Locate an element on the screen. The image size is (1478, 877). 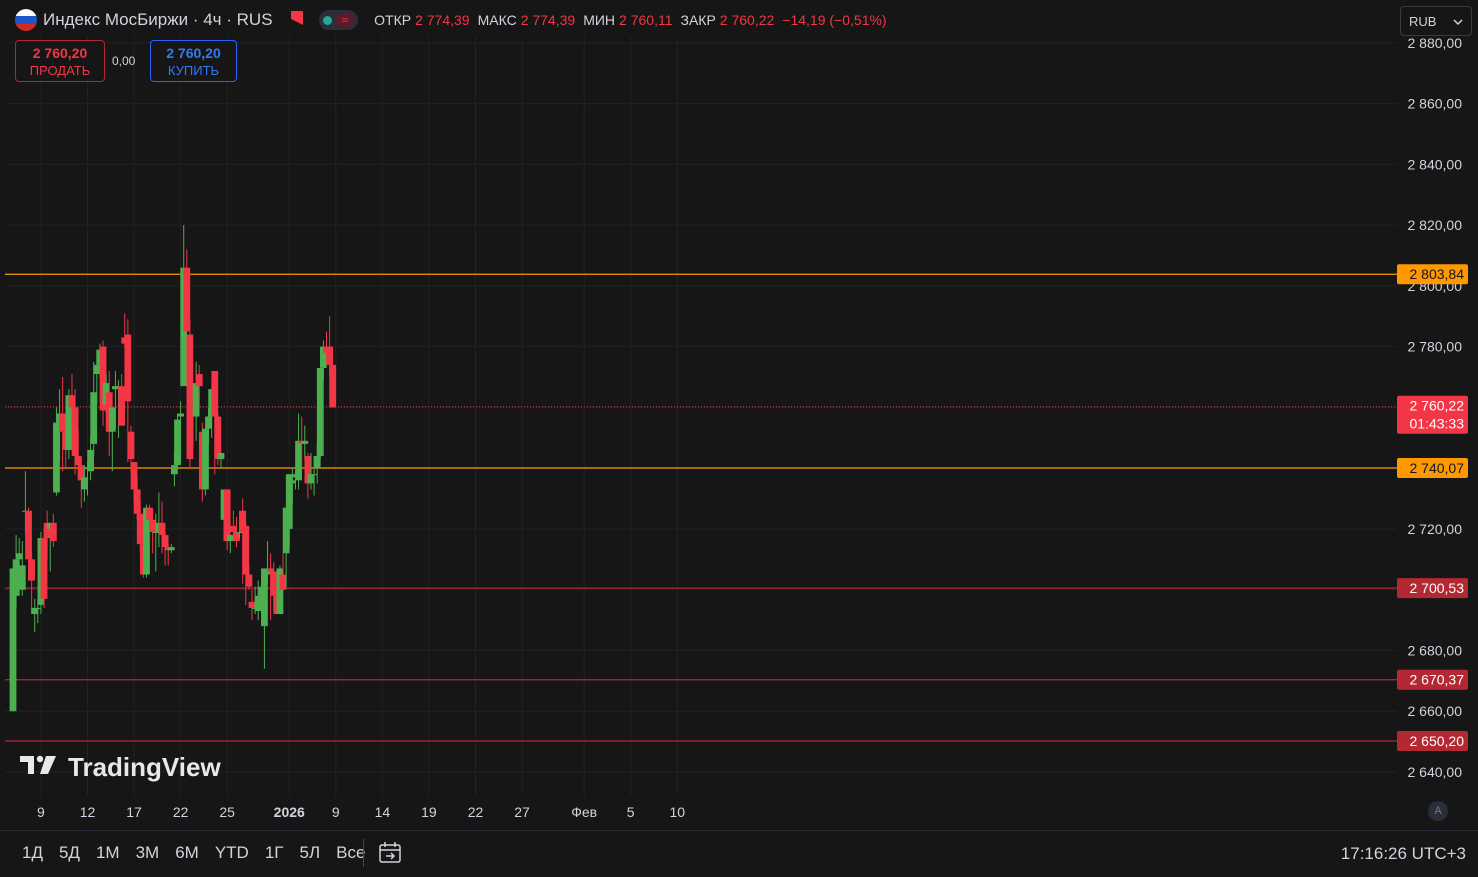
price-tick-label: 2 680,00 is located at coordinates (1435, 650).